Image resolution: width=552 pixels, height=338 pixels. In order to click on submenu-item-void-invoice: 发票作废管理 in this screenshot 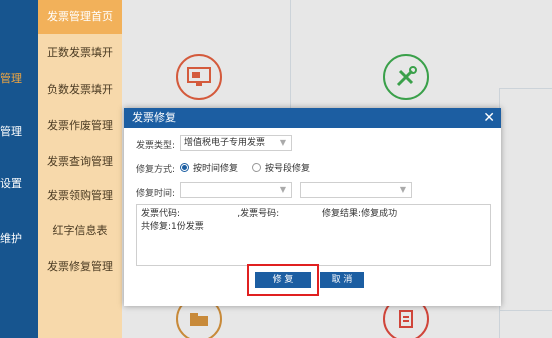, I will do `click(80, 125)`.